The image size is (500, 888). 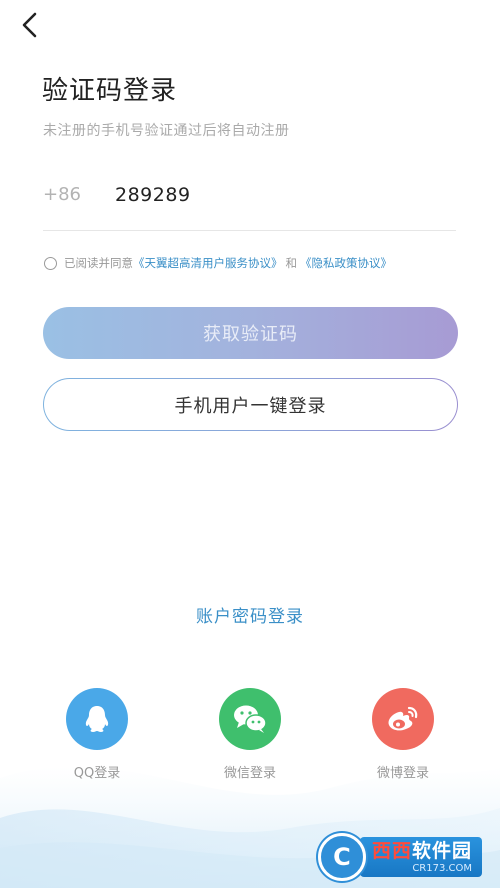 What do you see at coordinates (442, 868) in the screenshot?
I see `watermark-url: CR173.COM` at bounding box center [442, 868].